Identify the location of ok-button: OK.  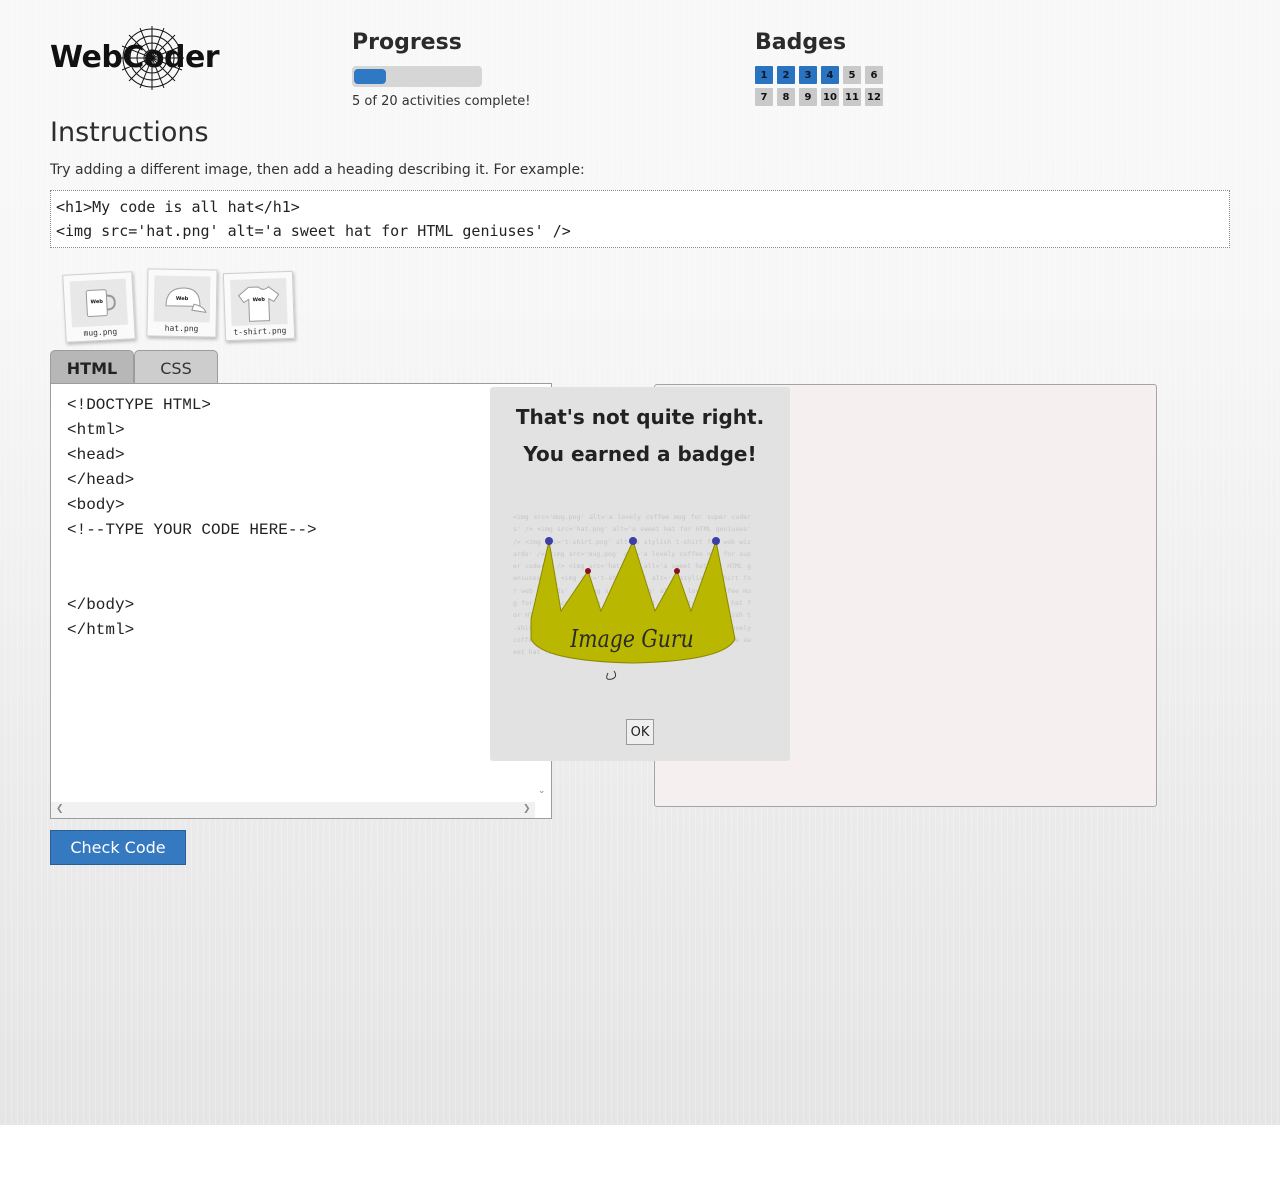
(640, 732).